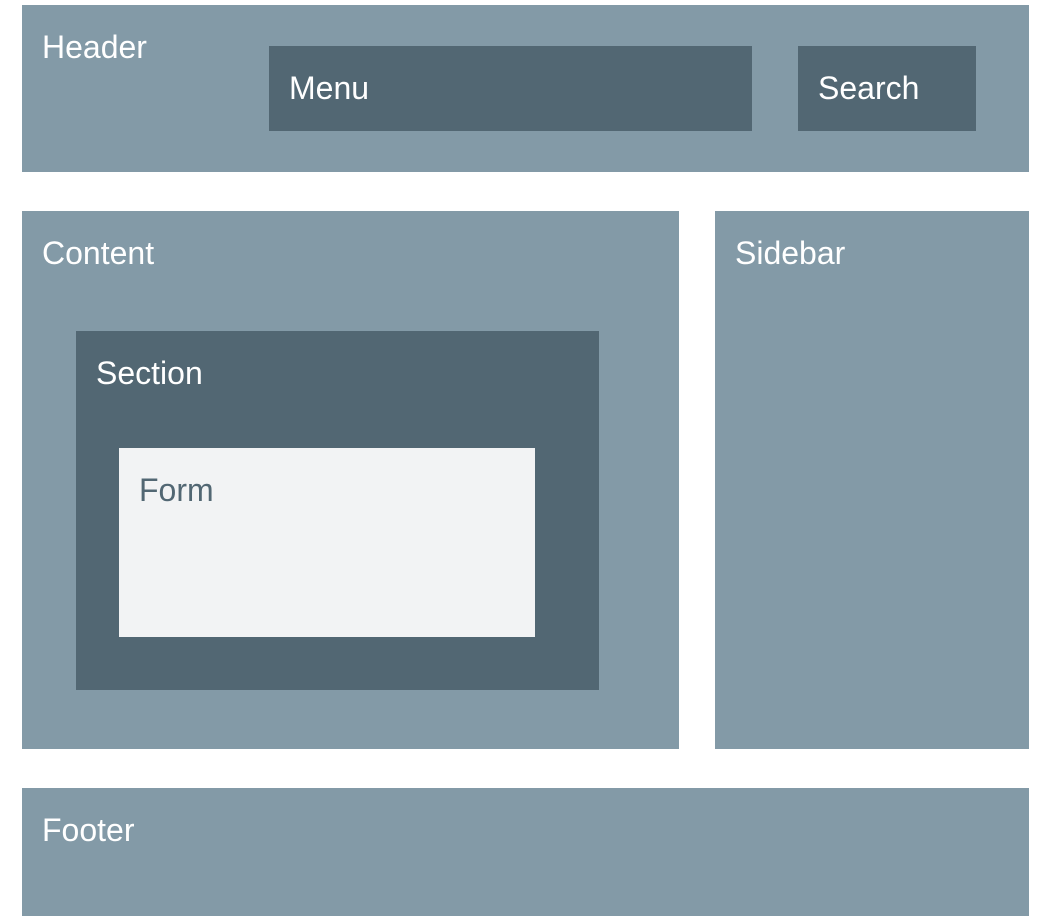  I want to click on search-label: Search, so click(869, 88).